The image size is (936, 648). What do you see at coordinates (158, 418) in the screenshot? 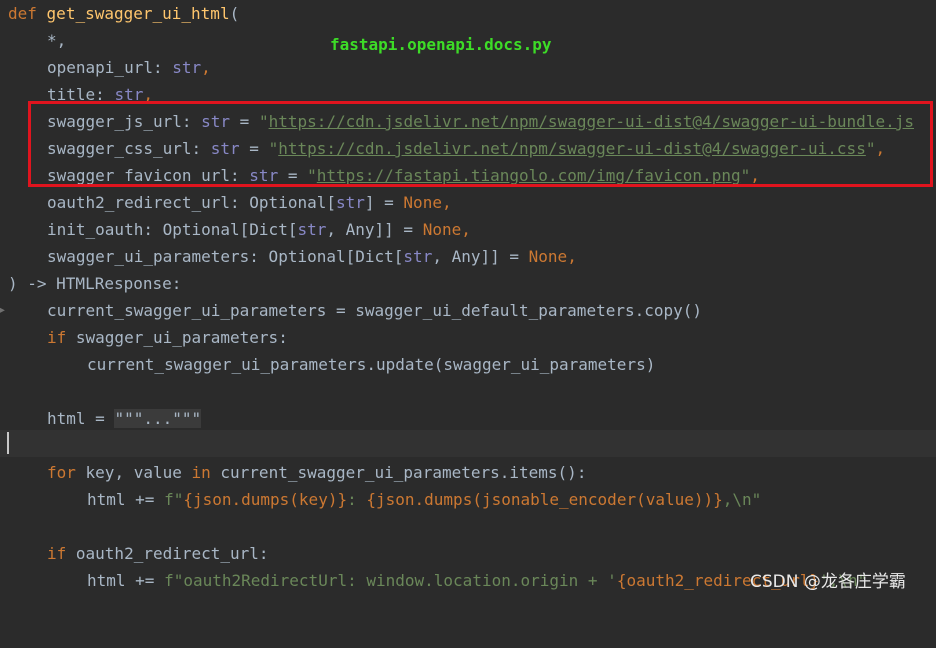
I see `folded-string: """..."""` at bounding box center [158, 418].